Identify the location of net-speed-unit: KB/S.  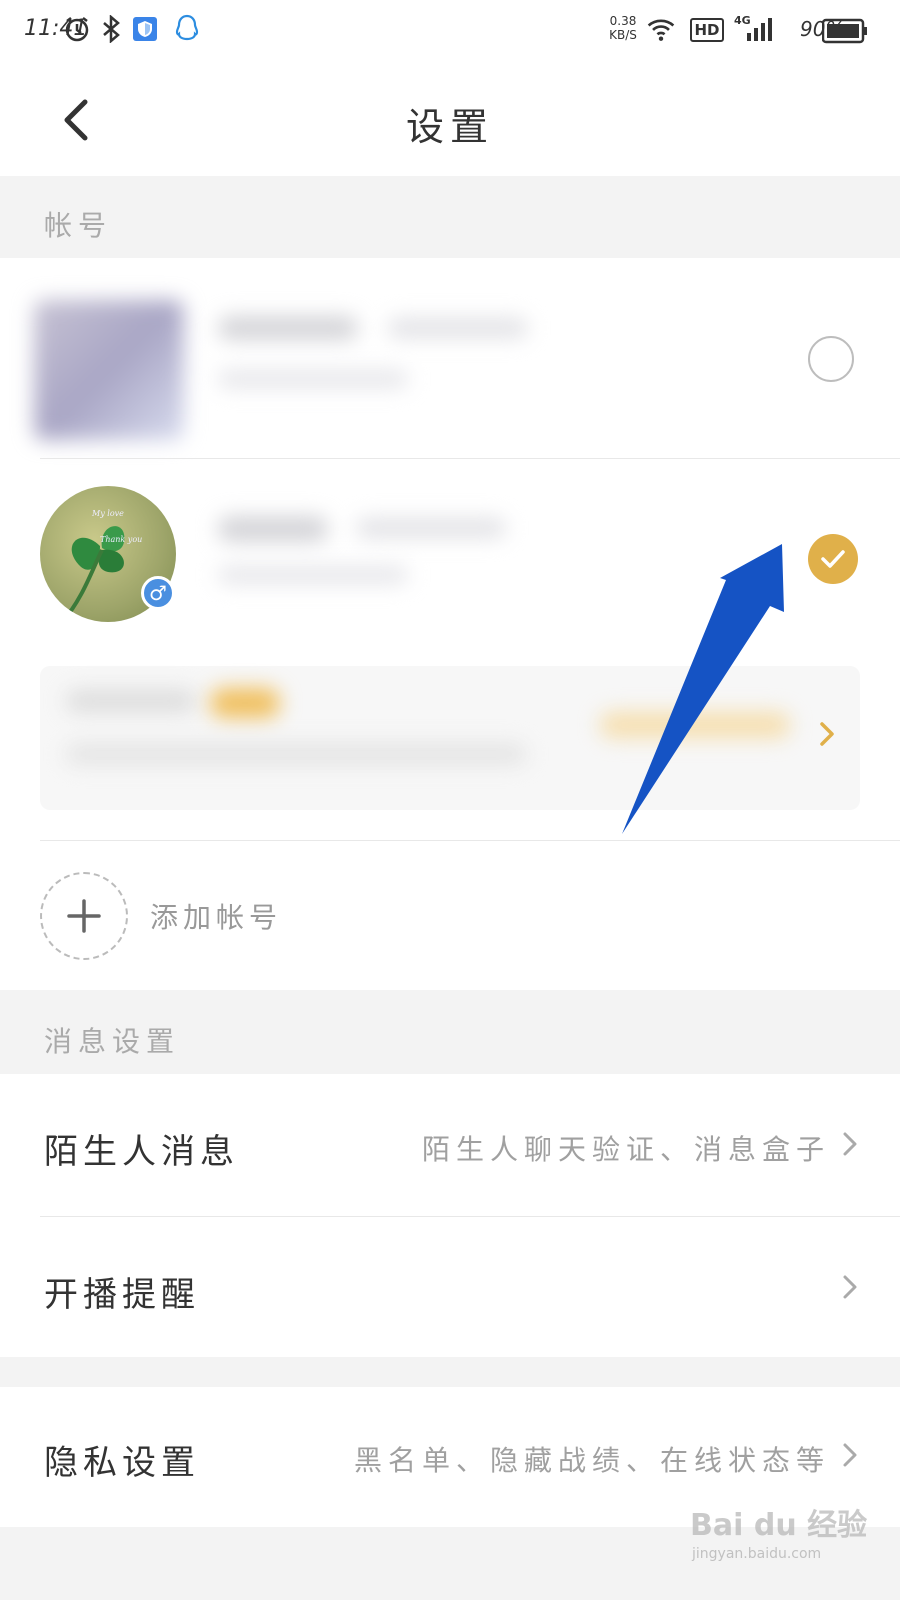
(623, 35).